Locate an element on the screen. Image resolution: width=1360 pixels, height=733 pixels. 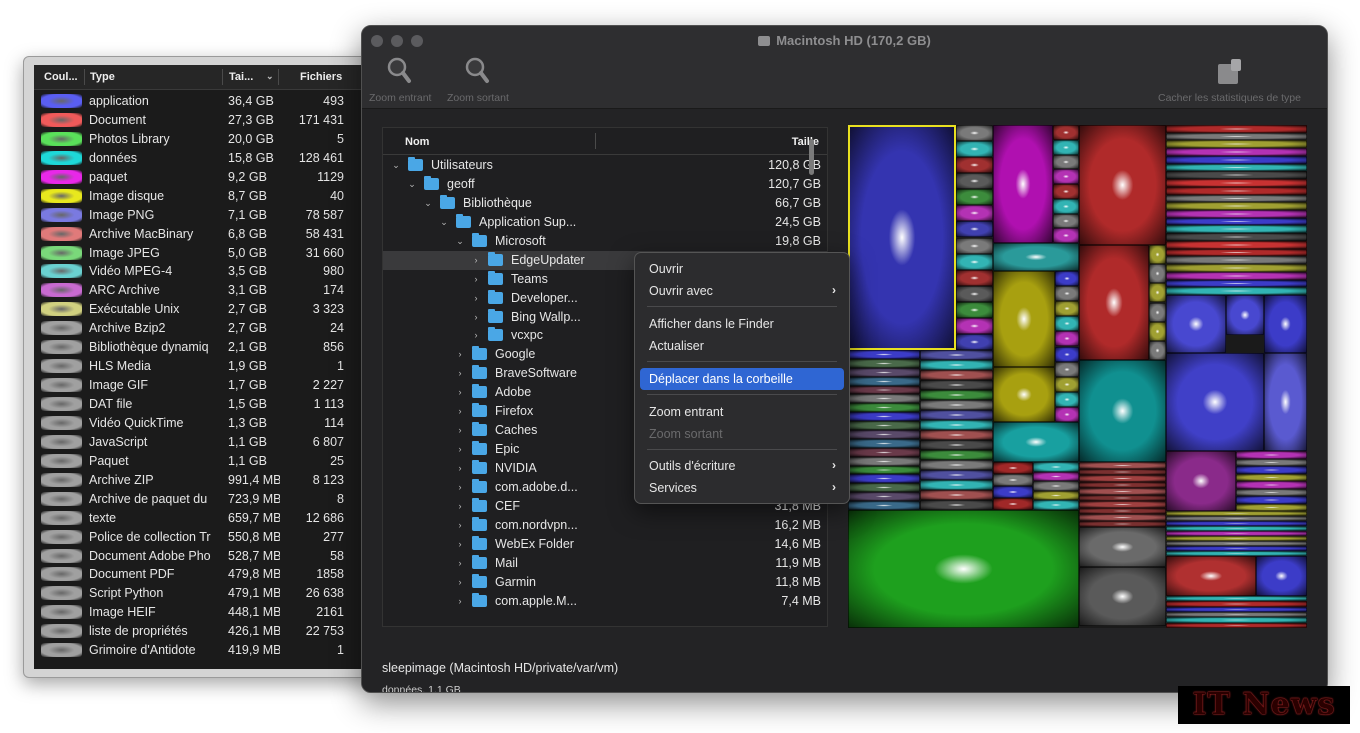
zoom-out-button: Zoom sortant is located at coordinates (478, 80).